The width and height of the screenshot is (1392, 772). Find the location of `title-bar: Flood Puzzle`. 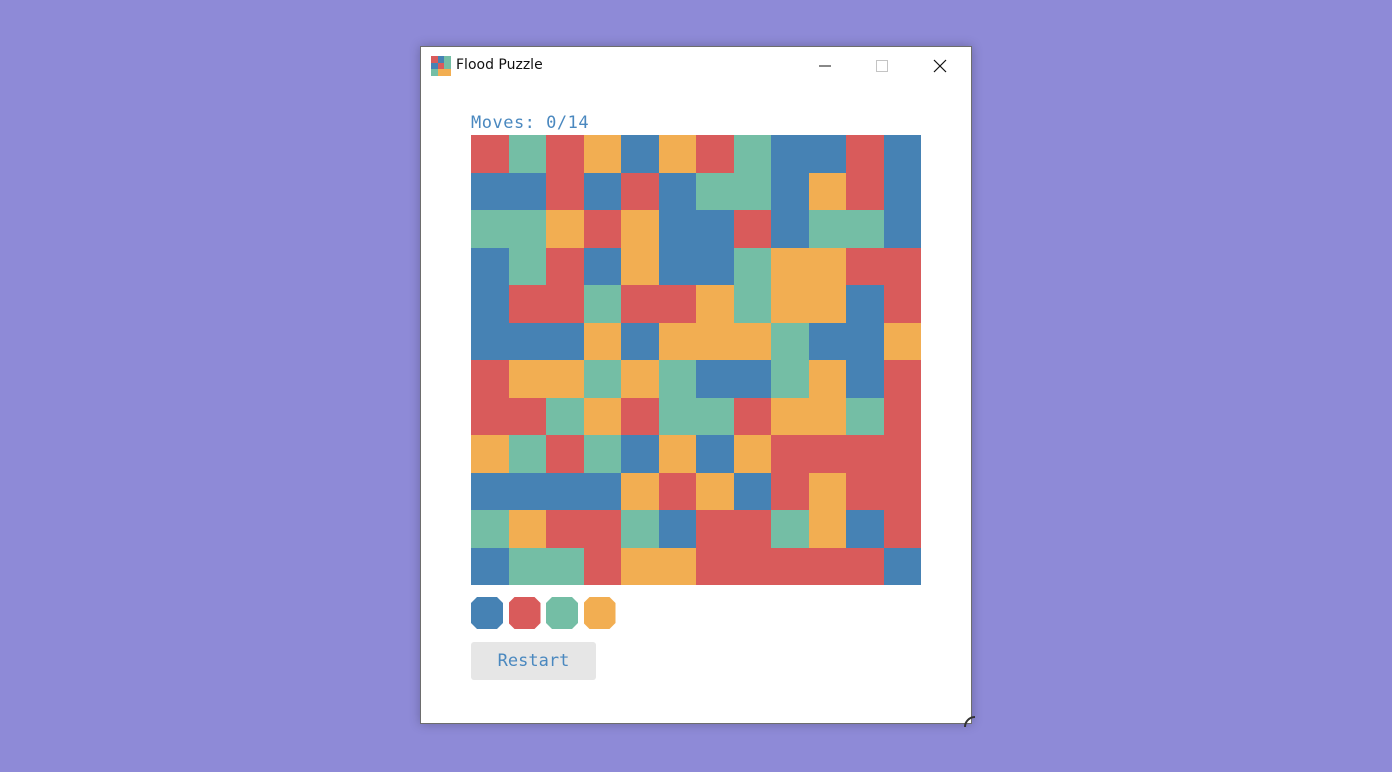

title-bar: Flood Puzzle is located at coordinates (696, 66).